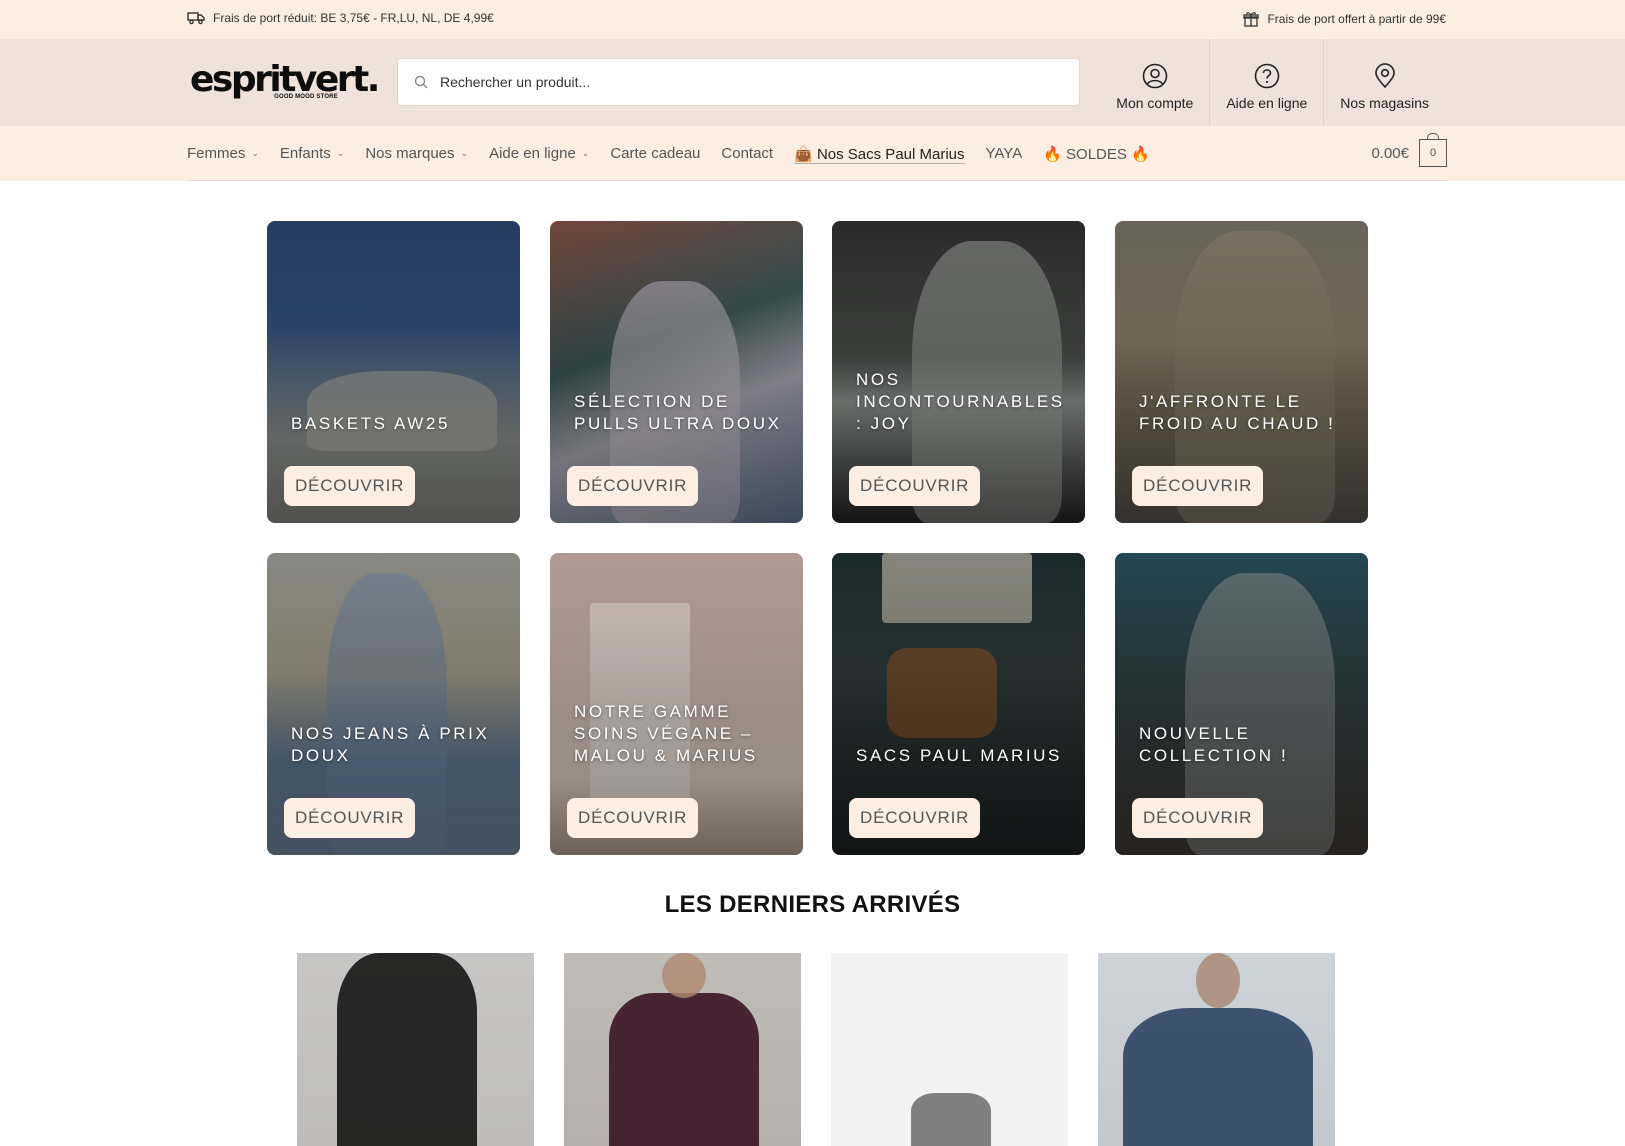 This screenshot has width=1625, height=1146. What do you see at coordinates (532, 153) in the screenshot?
I see `nav-item-label: Aide en ligne` at bounding box center [532, 153].